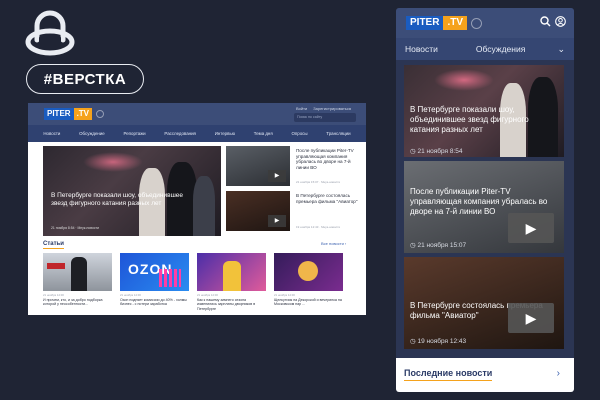  I want to click on nav-item: Тема дня, so click(263, 133).